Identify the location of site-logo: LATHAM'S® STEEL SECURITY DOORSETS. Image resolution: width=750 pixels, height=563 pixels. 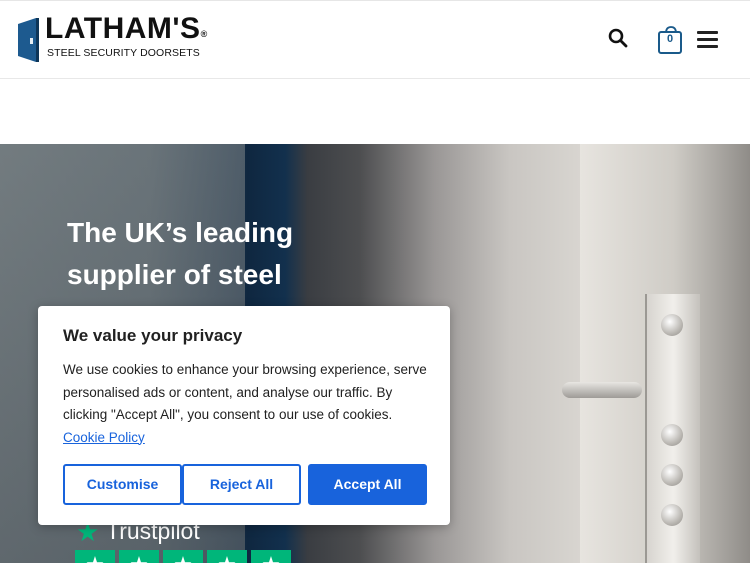
(123, 38).